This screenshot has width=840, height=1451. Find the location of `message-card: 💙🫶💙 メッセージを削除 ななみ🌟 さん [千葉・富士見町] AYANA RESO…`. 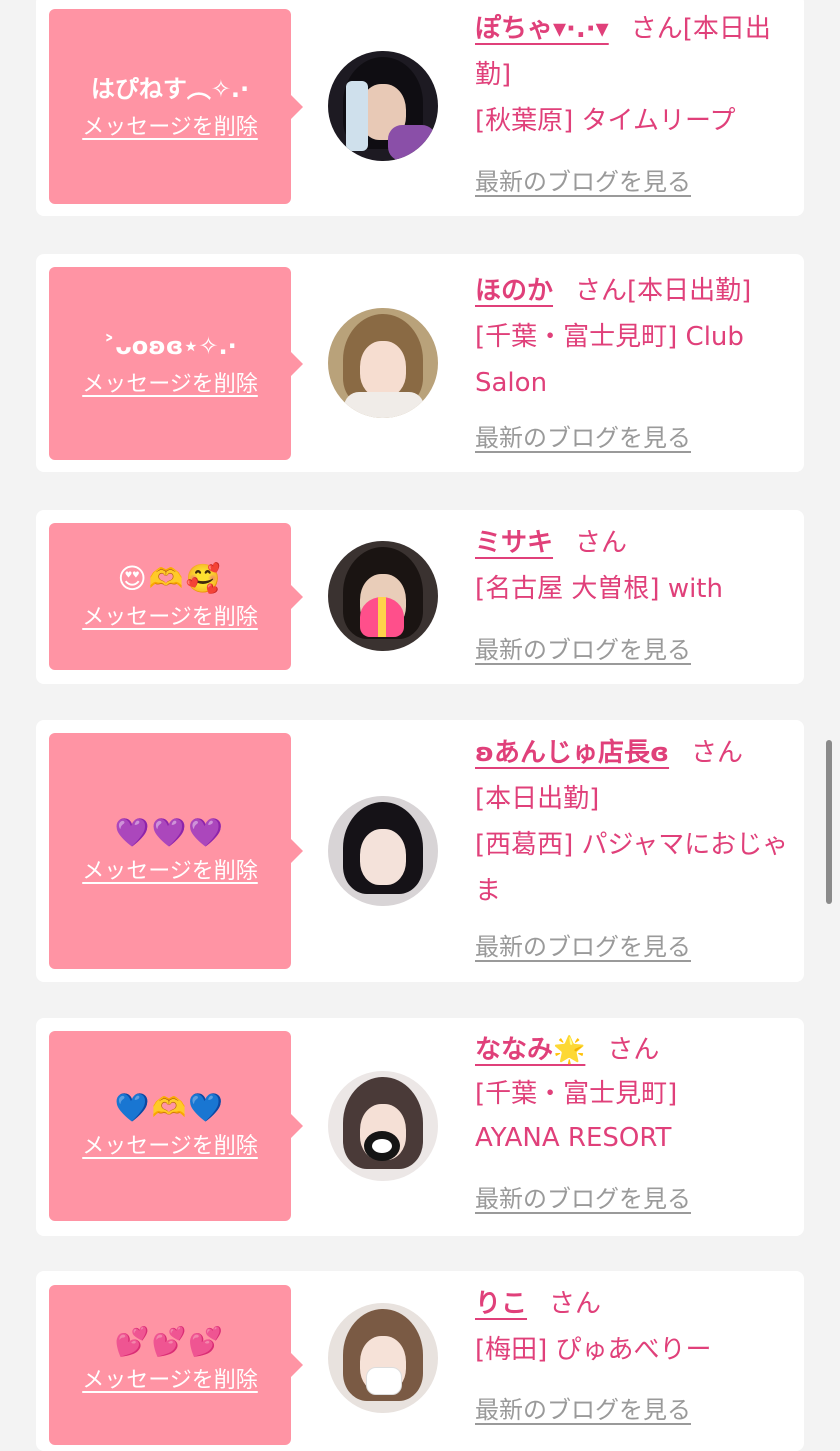

message-card: 💙🫶💙 メッセージを削除 ななみ🌟 さん [千葉・富士見町] AYANA RESO… is located at coordinates (420, 1127).